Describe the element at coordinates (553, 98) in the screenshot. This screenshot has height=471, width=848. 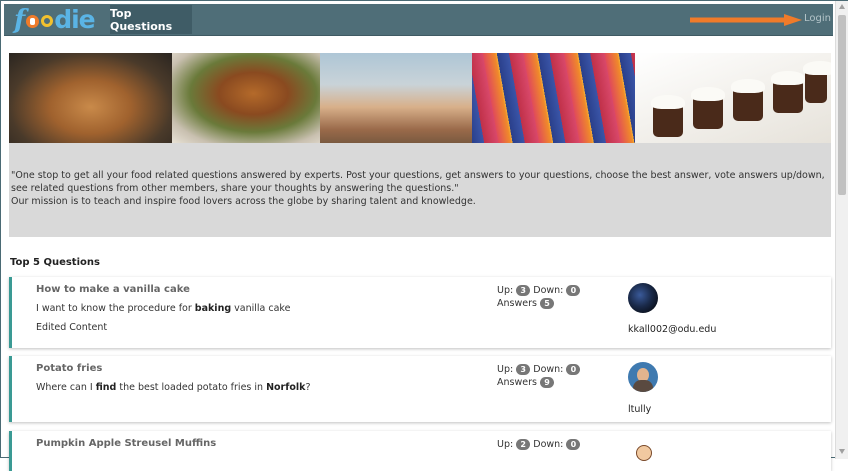
I see `berries-image` at that location.